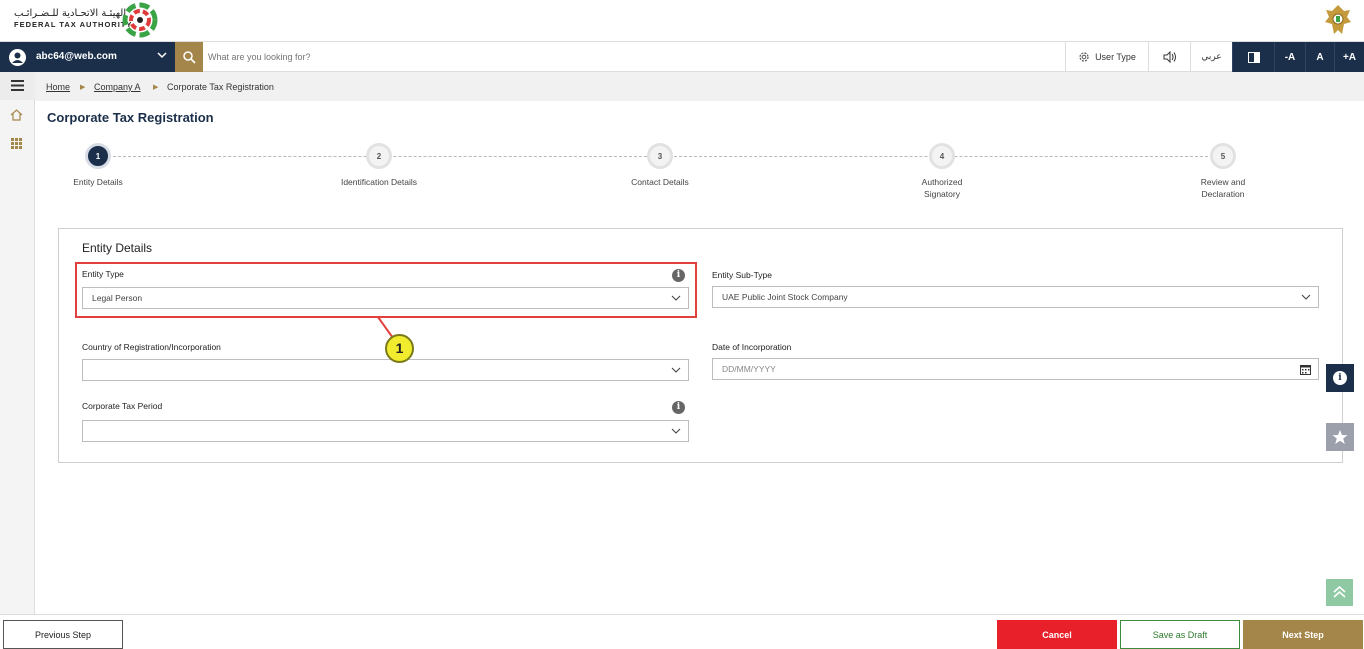 The width and height of the screenshot is (1364, 649). Describe the element at coordinates (220, 87) in the screenshot. I see `breadcrumb-current: Corporate Tax Registration` at that location.